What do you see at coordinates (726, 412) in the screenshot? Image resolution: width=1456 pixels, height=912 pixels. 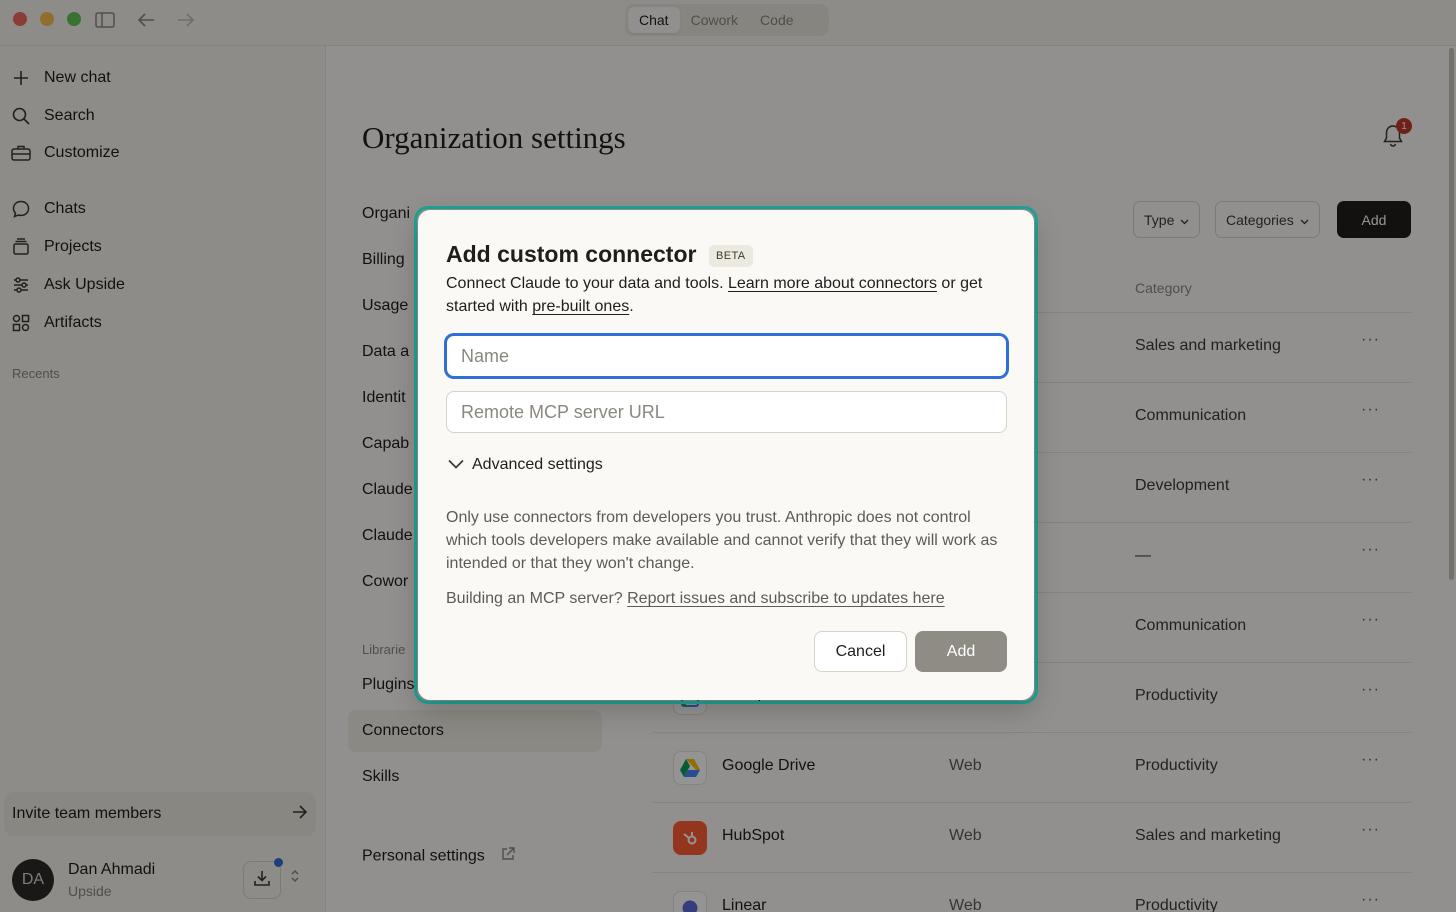 I see `remote-mcp-url-input` at bounding box center [726, 412].